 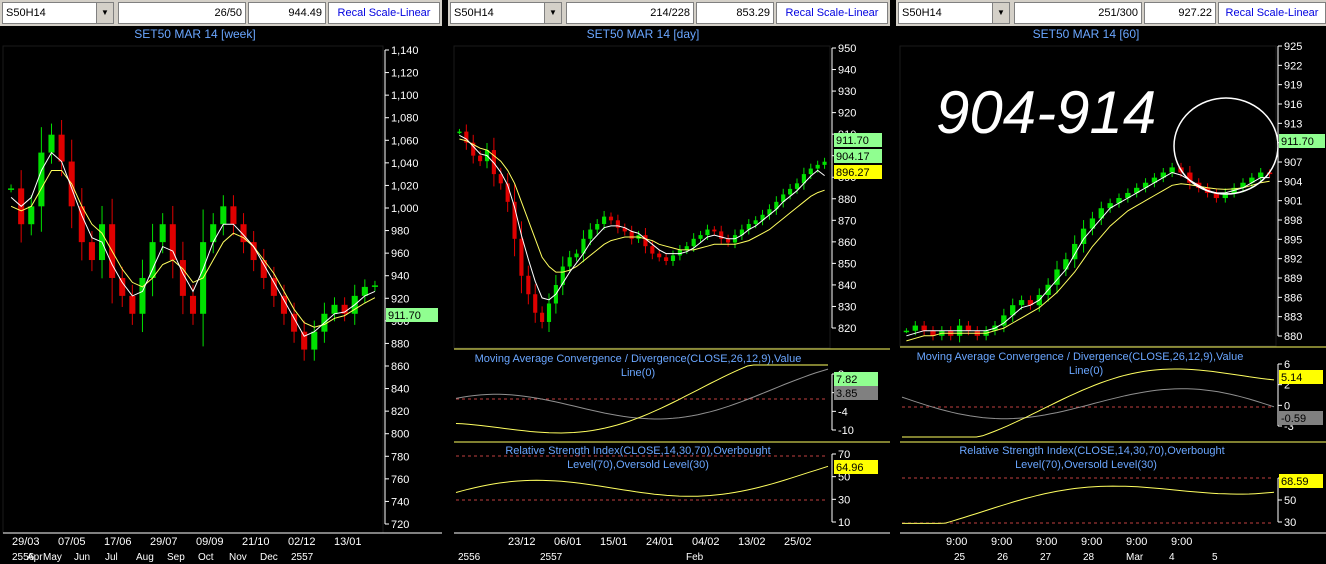 I want to click on bar-counter: 251/300, so click(x=1078, y=13).